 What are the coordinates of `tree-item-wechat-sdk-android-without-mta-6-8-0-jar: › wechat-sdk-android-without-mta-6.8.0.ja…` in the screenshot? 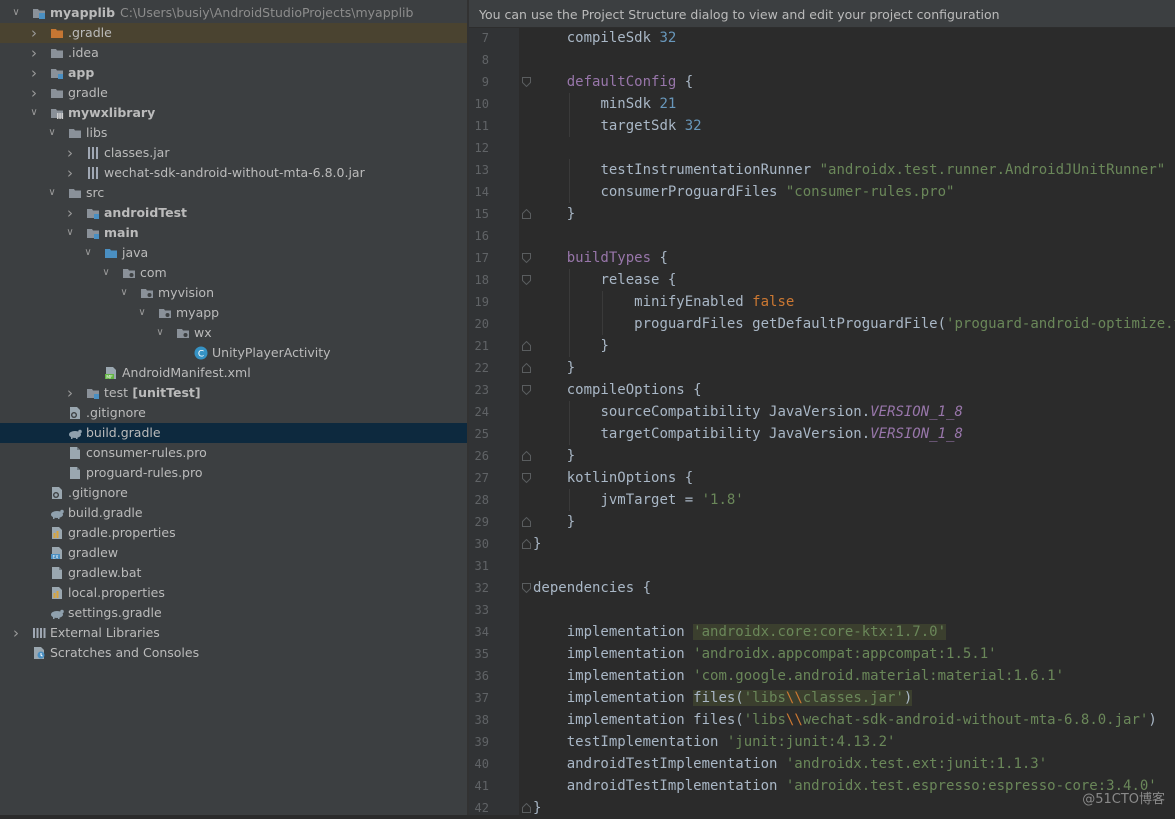 It's located at (233, 173).